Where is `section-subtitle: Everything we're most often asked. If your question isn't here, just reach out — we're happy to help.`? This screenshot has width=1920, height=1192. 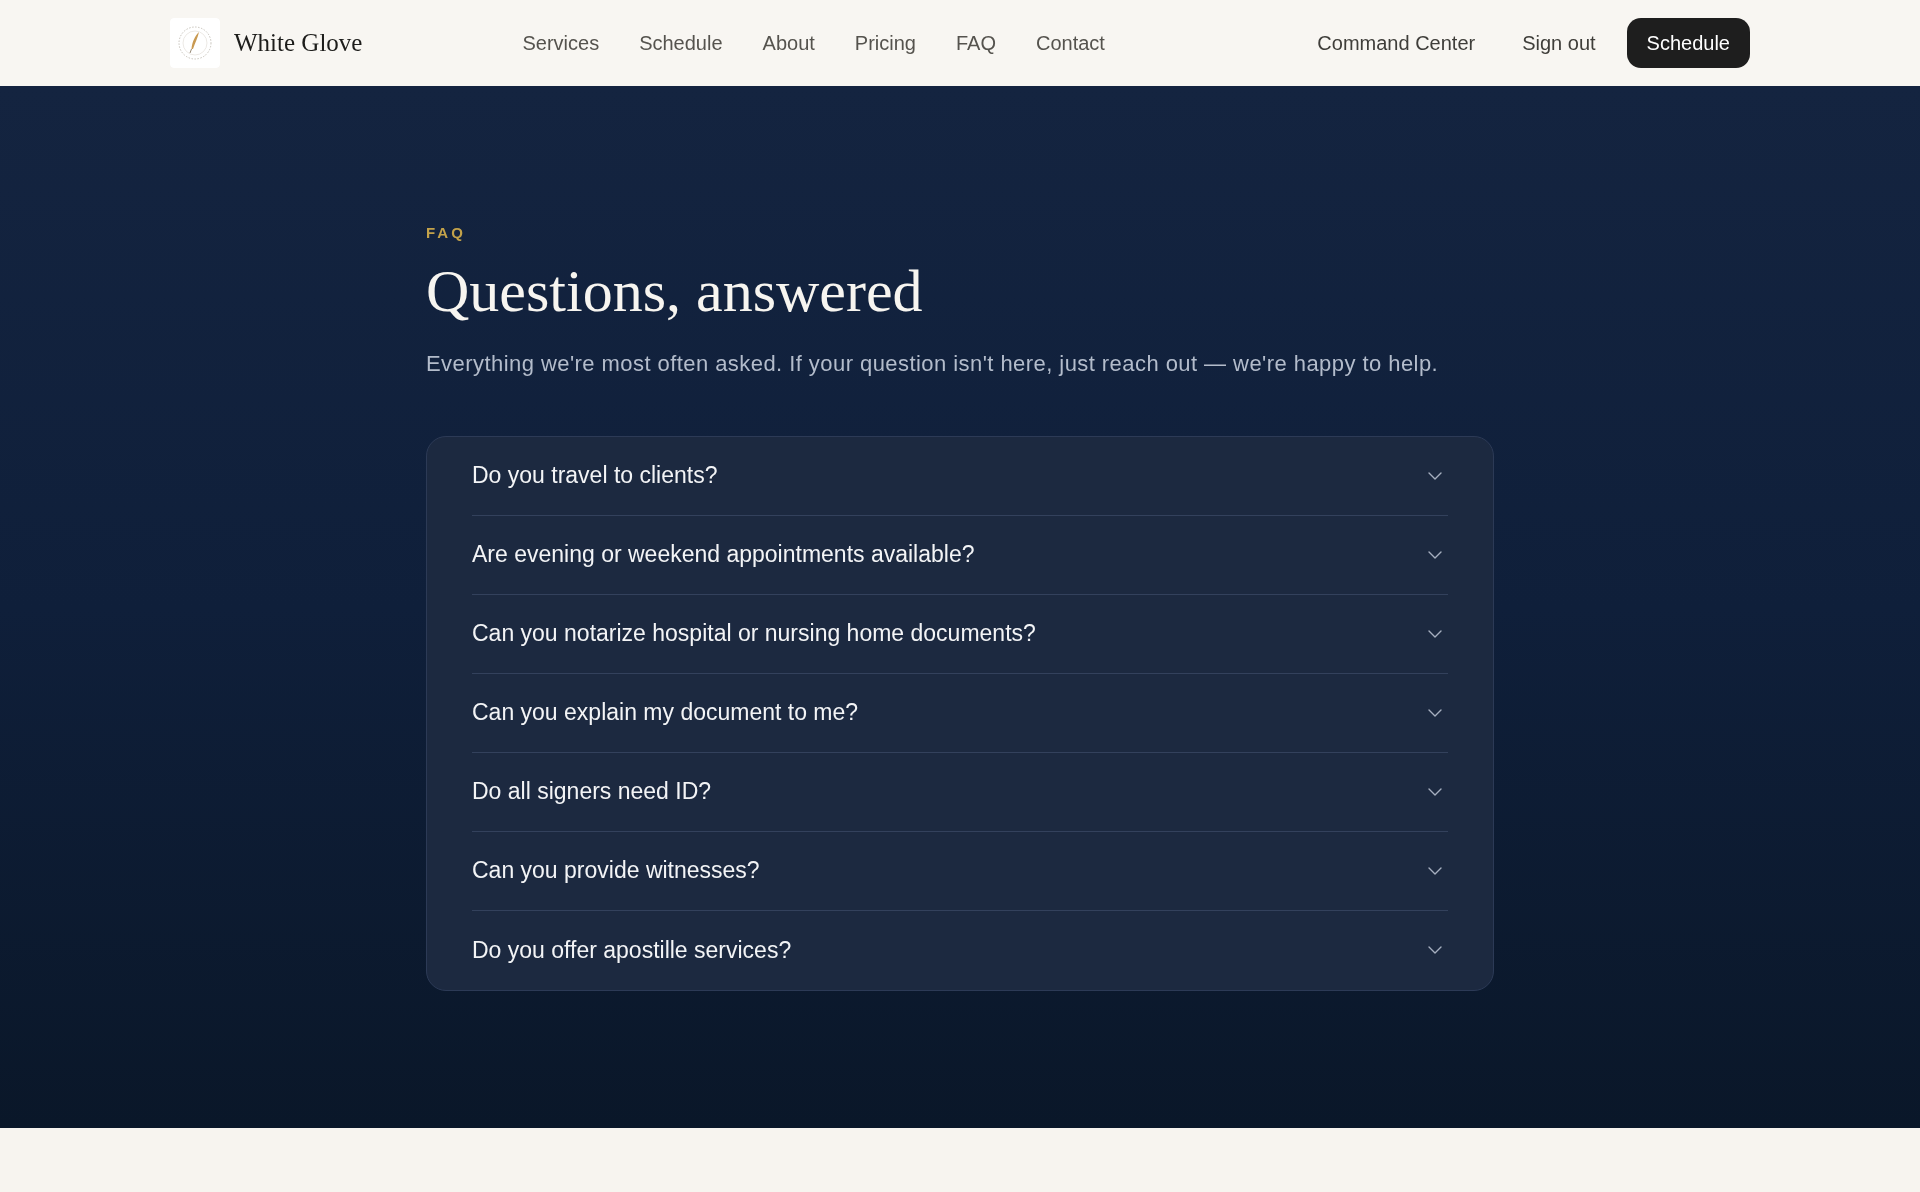 section-subtitle: Everything we're most often asked. If your question isn't here, just reach out — we're happy to help. is located at coordinates (933, 363).